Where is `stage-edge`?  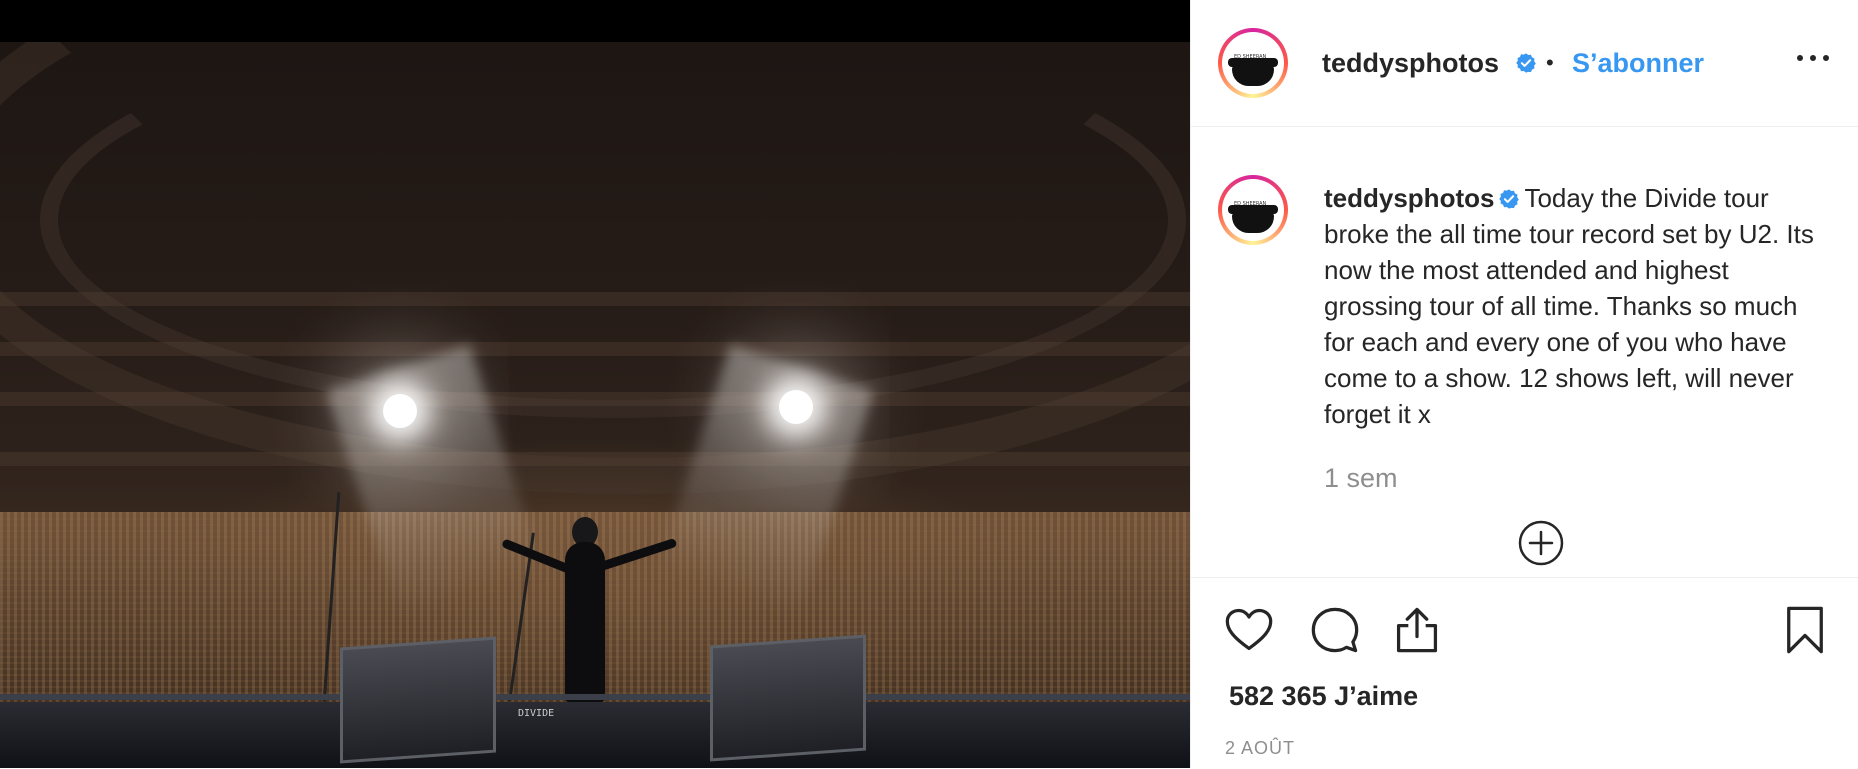 stage-edge is located at coordinates (595, 697).